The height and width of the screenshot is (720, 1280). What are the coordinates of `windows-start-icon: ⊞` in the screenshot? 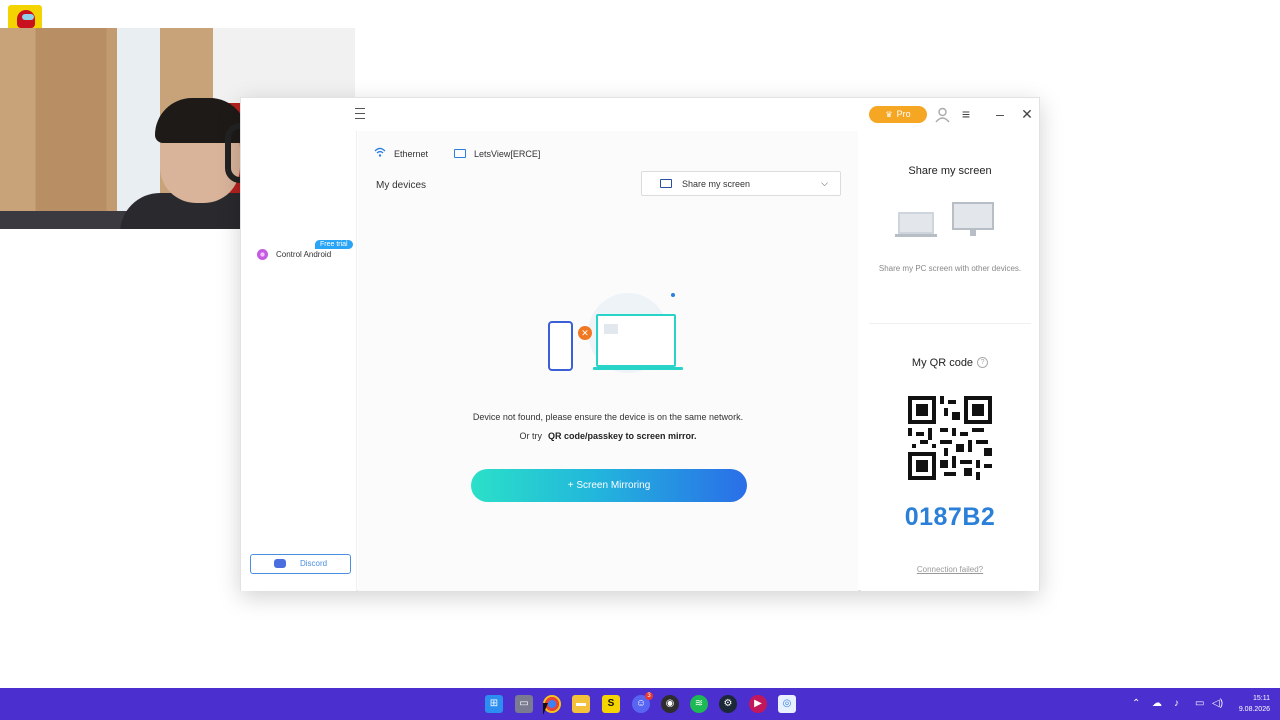 It's located at (494, 704).